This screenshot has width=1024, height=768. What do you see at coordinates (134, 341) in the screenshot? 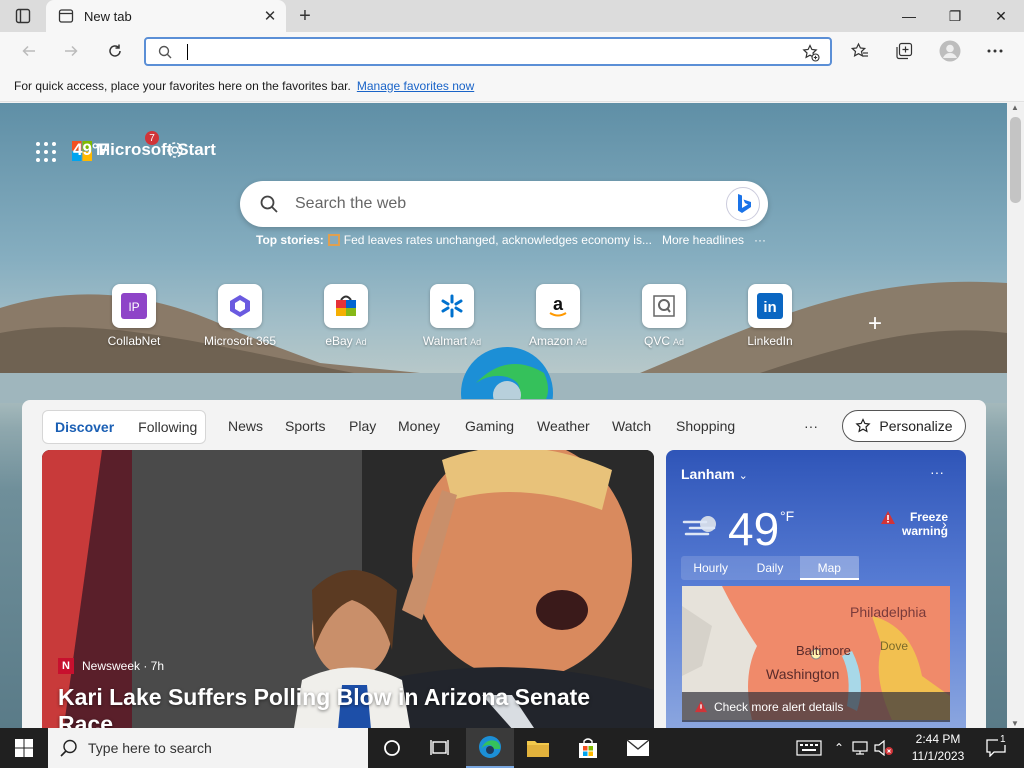
I see `quick-link-label: CollabNet` at bounding box center [134, 341].